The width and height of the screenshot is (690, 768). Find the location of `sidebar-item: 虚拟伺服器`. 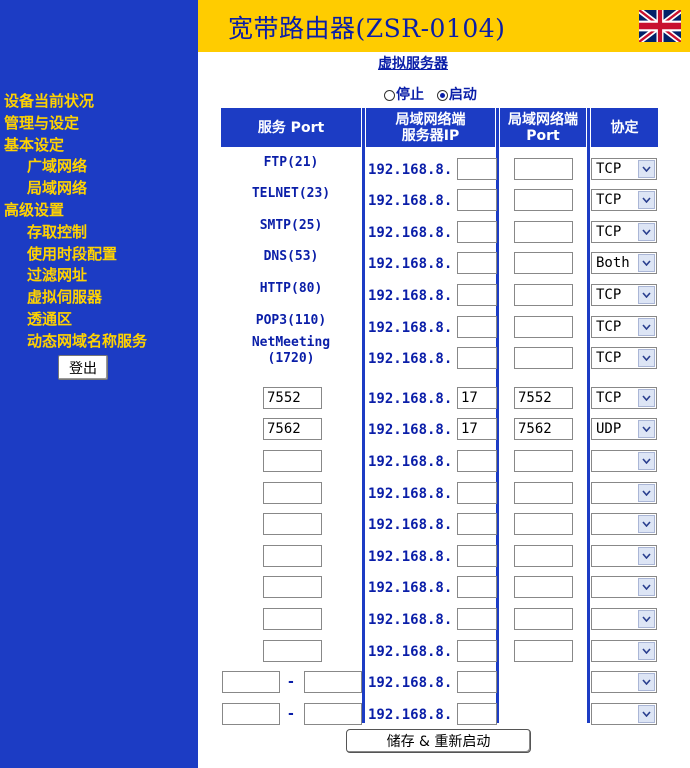

sidebar-item: 虚拟伺服器 is located at coordinates (75, 298).